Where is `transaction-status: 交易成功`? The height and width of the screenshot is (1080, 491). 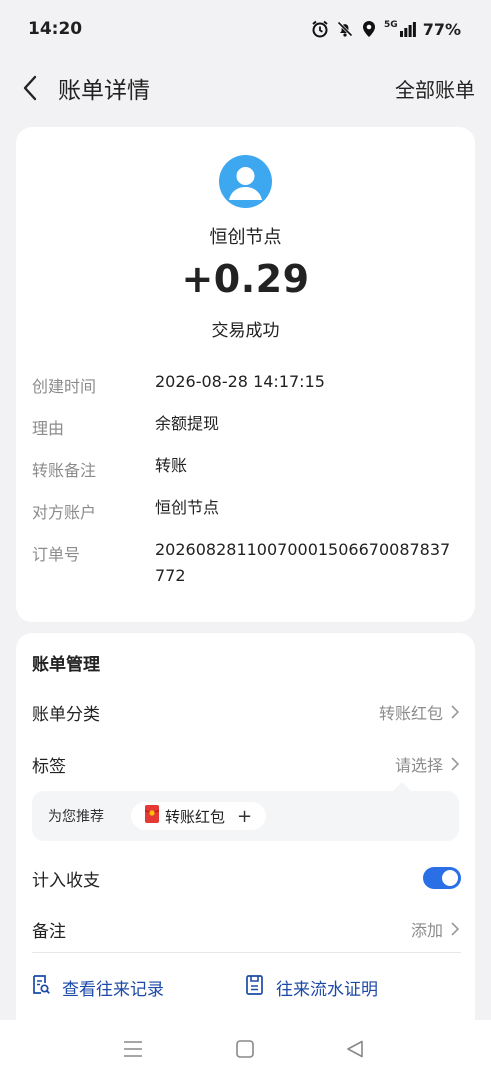 transaction-status: 交易成功 is located at coordinates (245, 331).